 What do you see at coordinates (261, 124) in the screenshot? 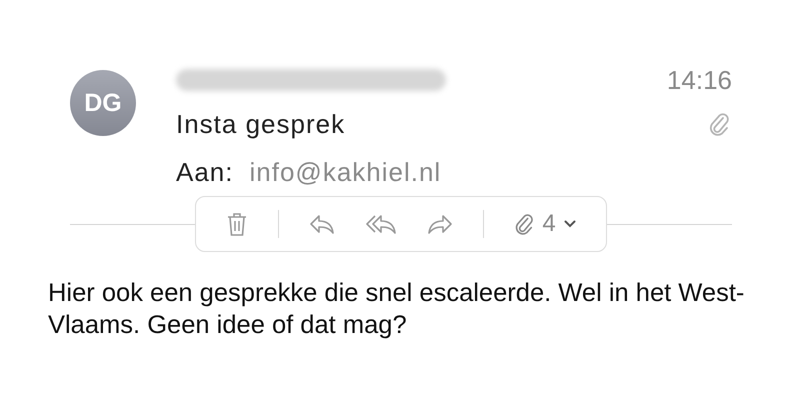
I see `message-subject: Insta gesprek` at bounding box center [261, 124].